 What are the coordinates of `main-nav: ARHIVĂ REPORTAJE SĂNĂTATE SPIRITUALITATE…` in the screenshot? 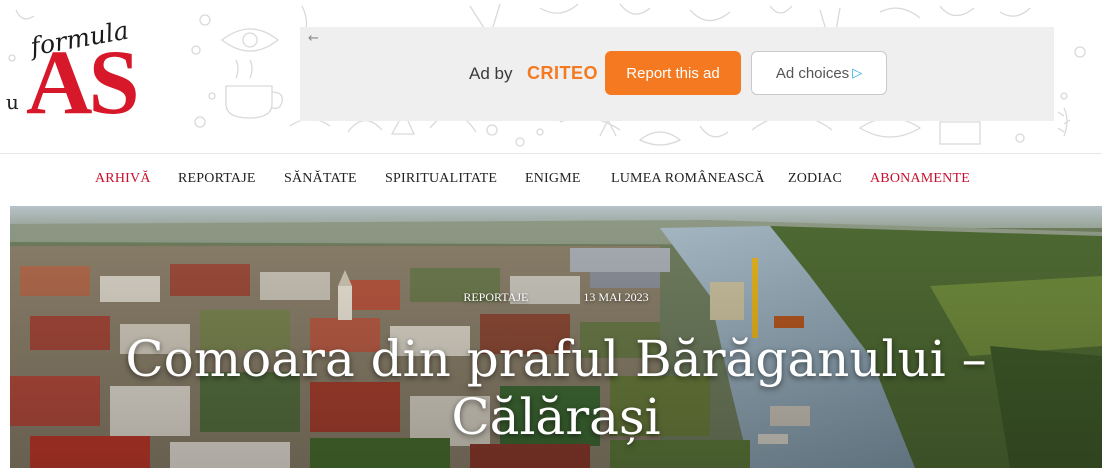 It's located at (551, 180).